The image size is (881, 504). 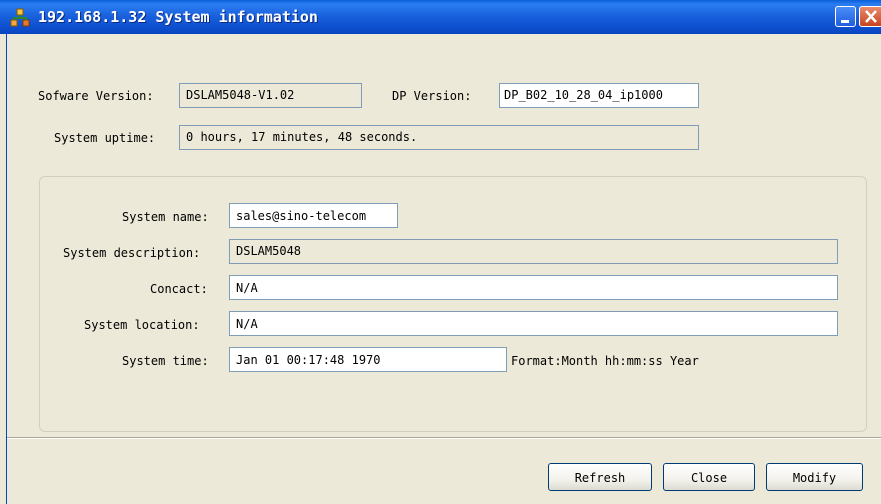 What do you see at coordinates (179, 289) in the screenshot?
I see `contact-label: Concact:` at bounding box center [179, 289].